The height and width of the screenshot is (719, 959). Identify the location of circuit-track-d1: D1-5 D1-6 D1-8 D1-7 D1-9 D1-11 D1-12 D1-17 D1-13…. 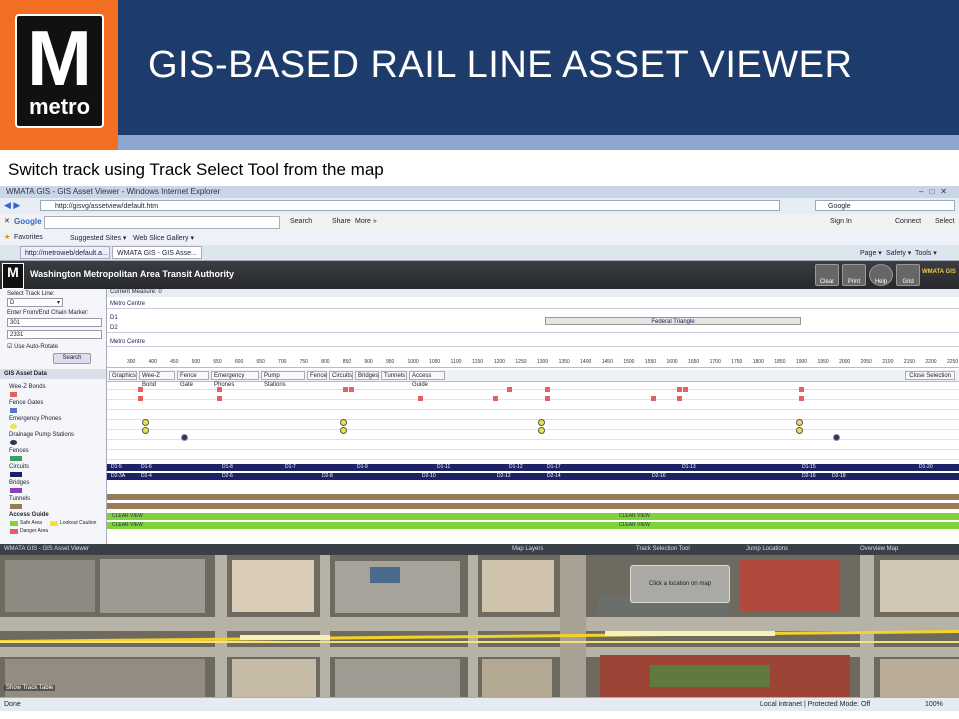
(533, 467).